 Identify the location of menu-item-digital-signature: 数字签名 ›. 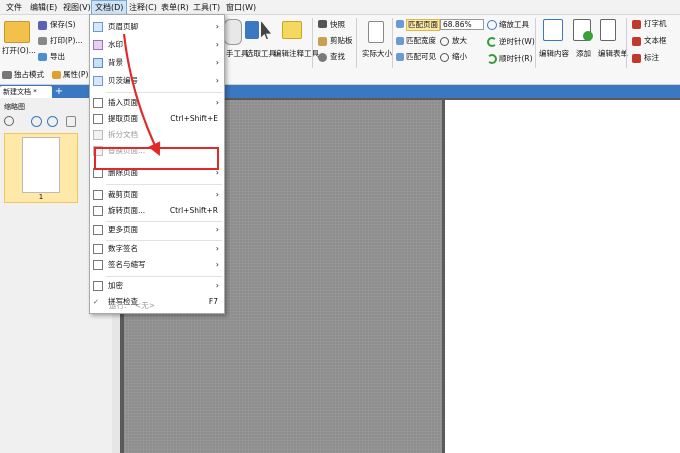
(157, 249).